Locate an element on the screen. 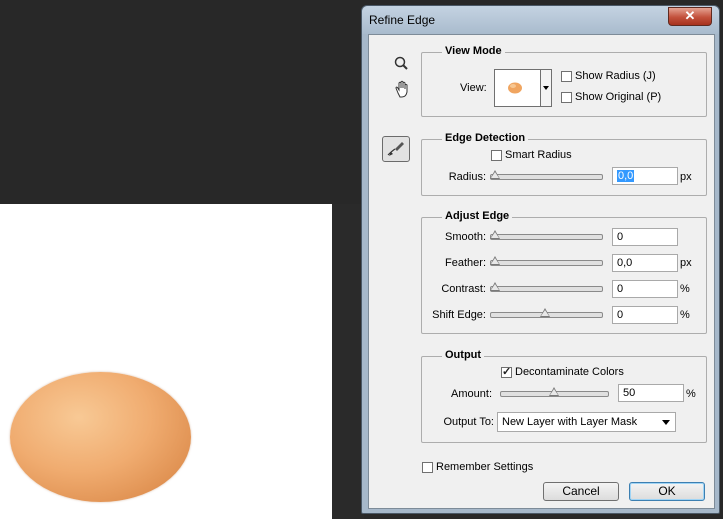 The width and height of the screenshot is (723, 519). amount-slider is located at coordinates (554, 392).